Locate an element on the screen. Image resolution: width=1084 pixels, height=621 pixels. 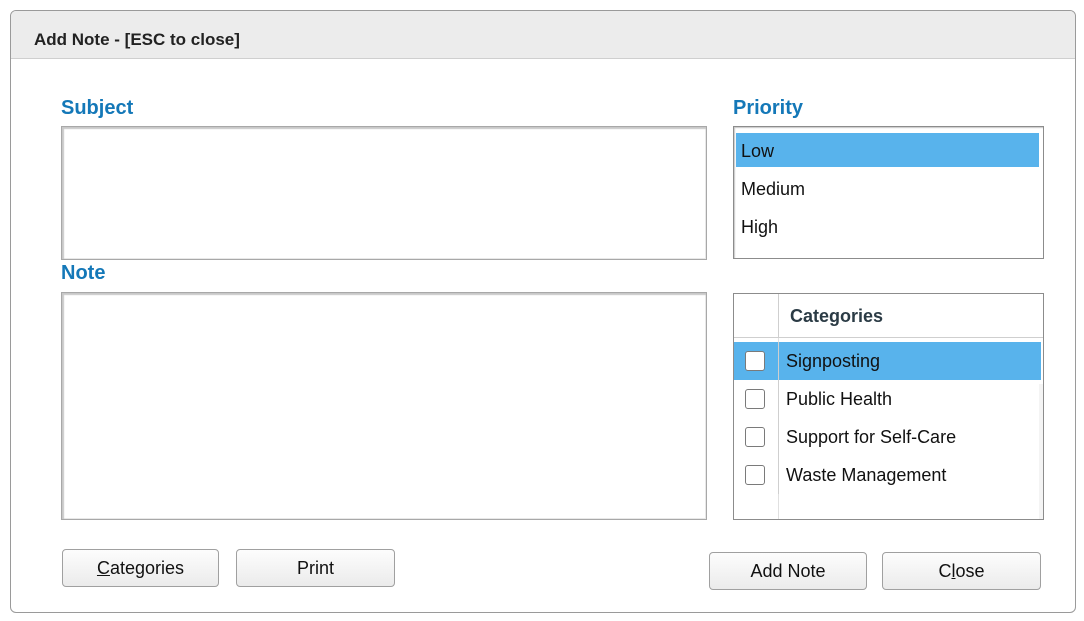
print-button: Print is located at coordinates (315, 568).